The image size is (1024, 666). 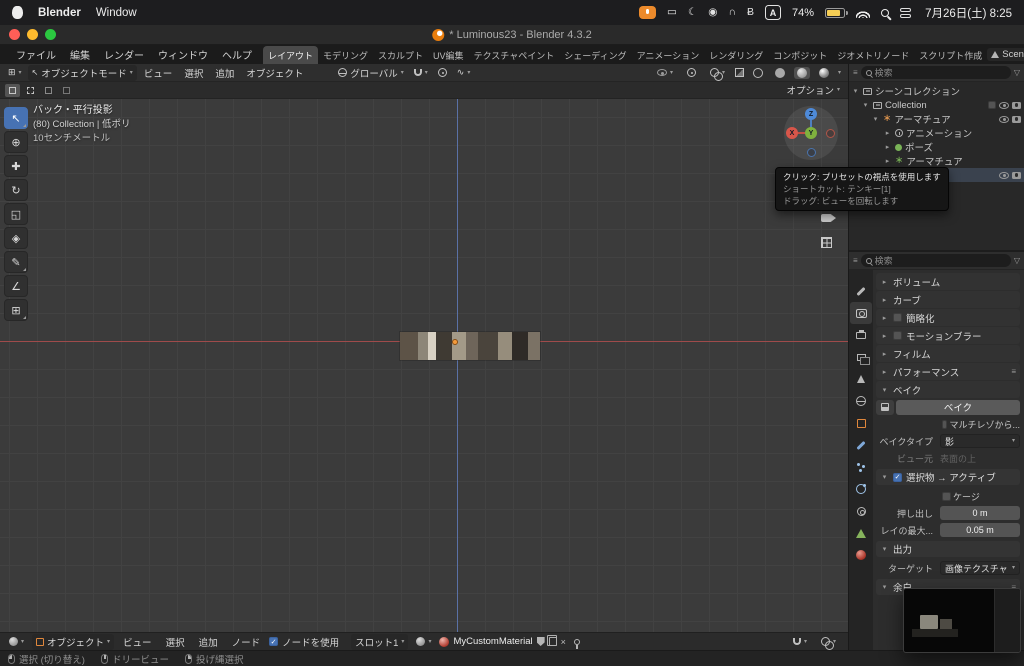 I want to click on unlink-material-button: ×, so click(x=563, y=642).